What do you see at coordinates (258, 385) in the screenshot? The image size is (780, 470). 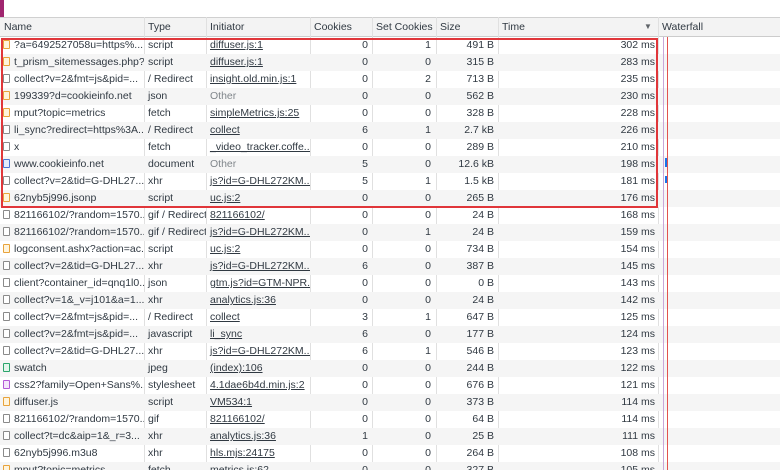 I see `initiator-link: 4.1dae6b4d.min.js:2` at bounding box center [258, 385].